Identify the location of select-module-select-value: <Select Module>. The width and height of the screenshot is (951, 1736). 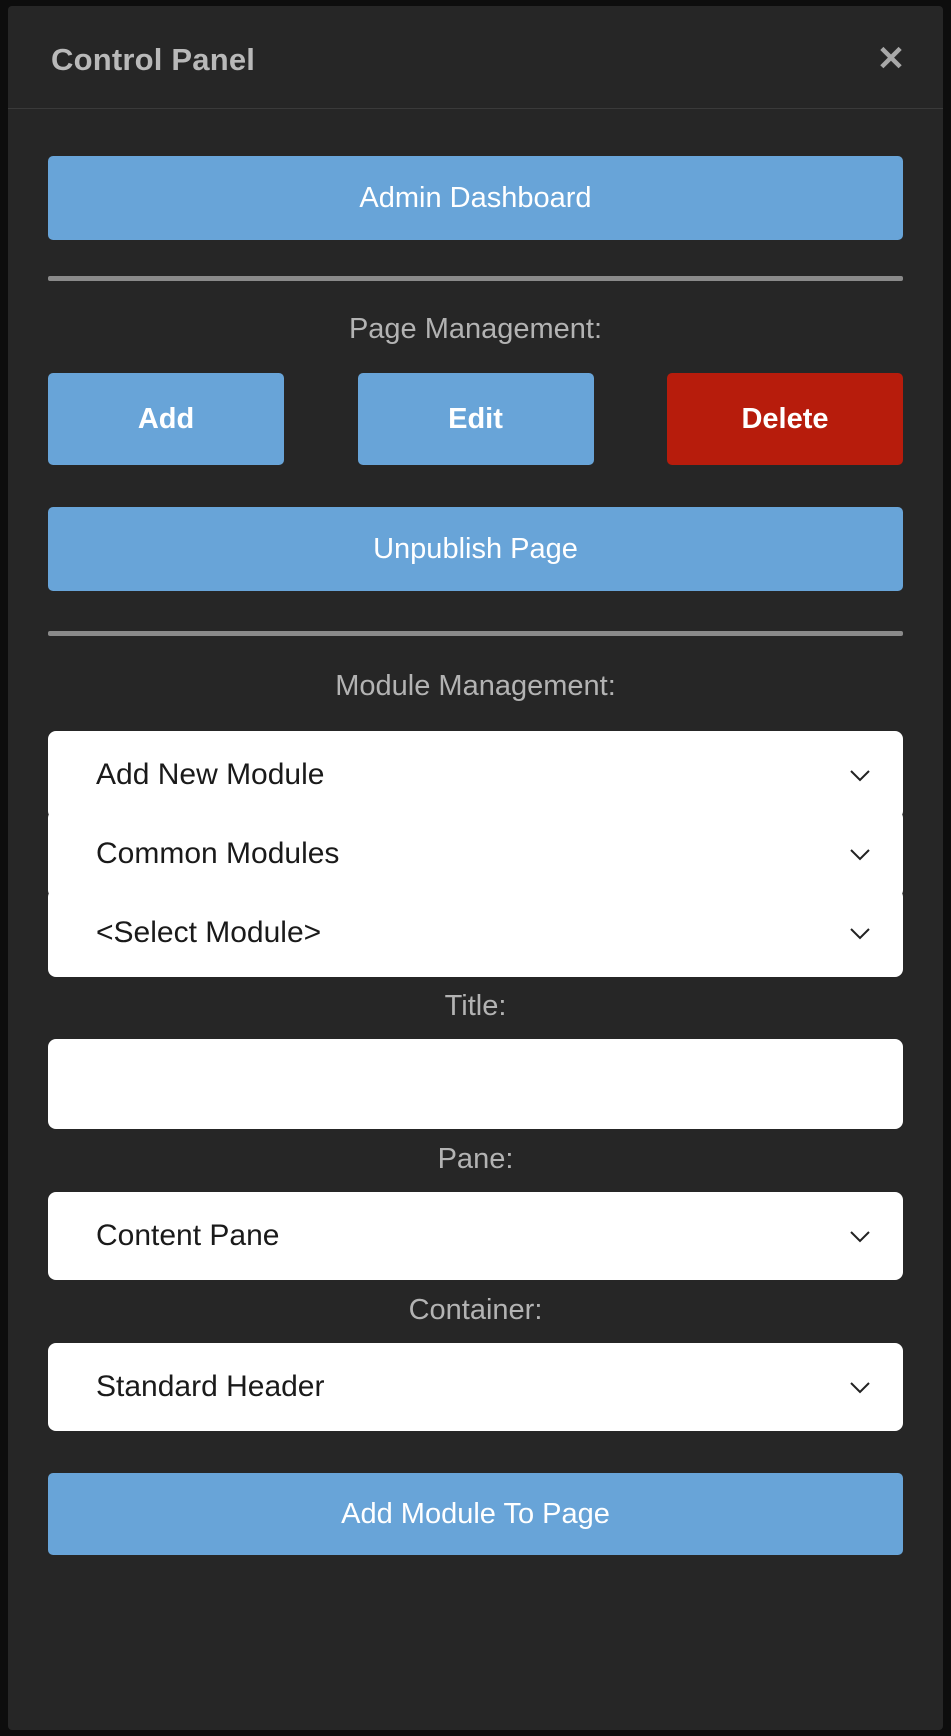
(209, 932).